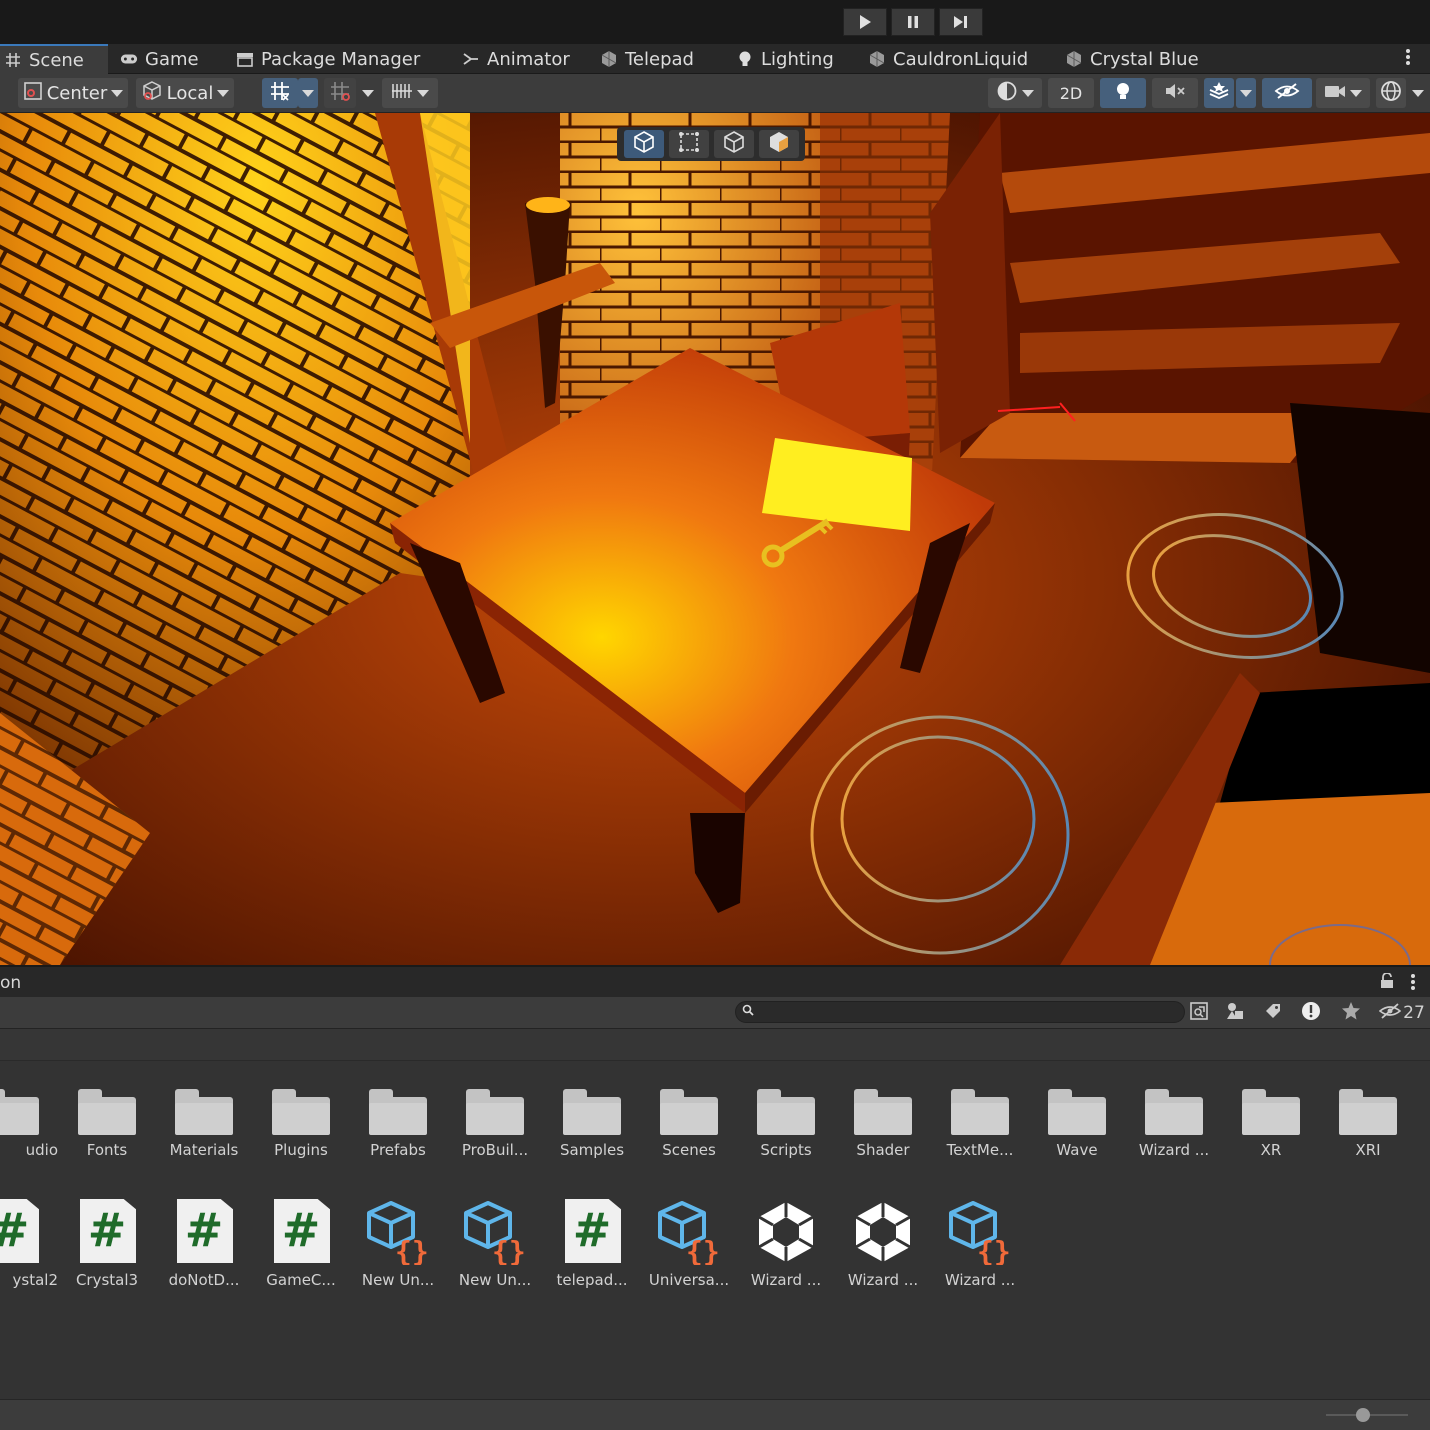 This screenshot has height=1430, width=1430. What do you see at coordinates (471, 59) in the screenshot?
I see `animator-icon` at bounding box center [471, 59].